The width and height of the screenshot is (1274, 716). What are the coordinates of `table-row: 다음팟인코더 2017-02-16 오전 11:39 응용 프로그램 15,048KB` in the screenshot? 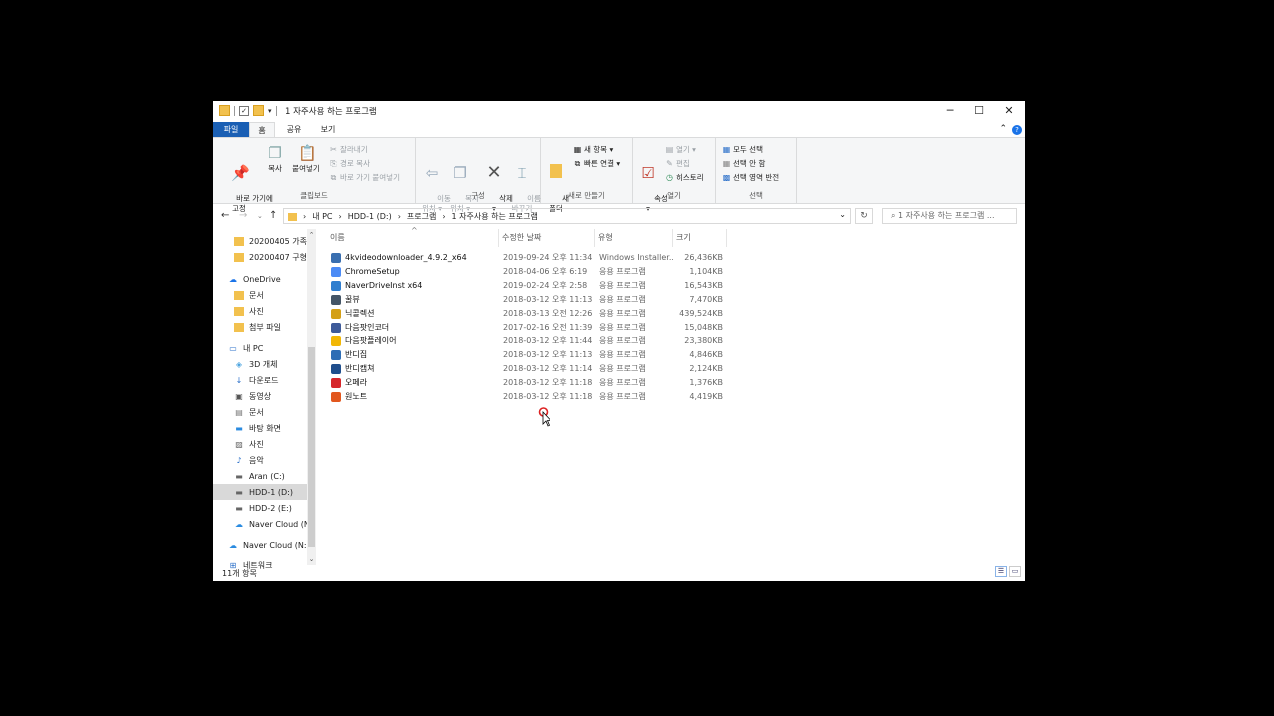 It's located at (627, 328).